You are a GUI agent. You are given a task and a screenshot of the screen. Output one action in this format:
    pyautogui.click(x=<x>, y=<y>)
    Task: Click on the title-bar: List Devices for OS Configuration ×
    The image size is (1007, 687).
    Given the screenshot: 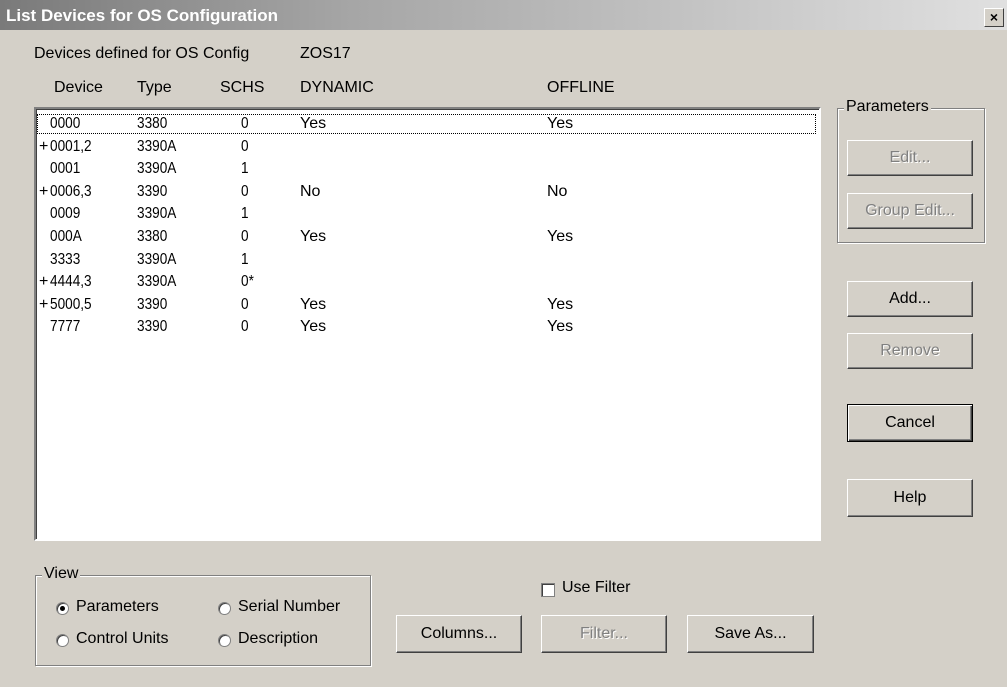 What is the action you would take?
    pyautogui.click(x=503, y=15)
    